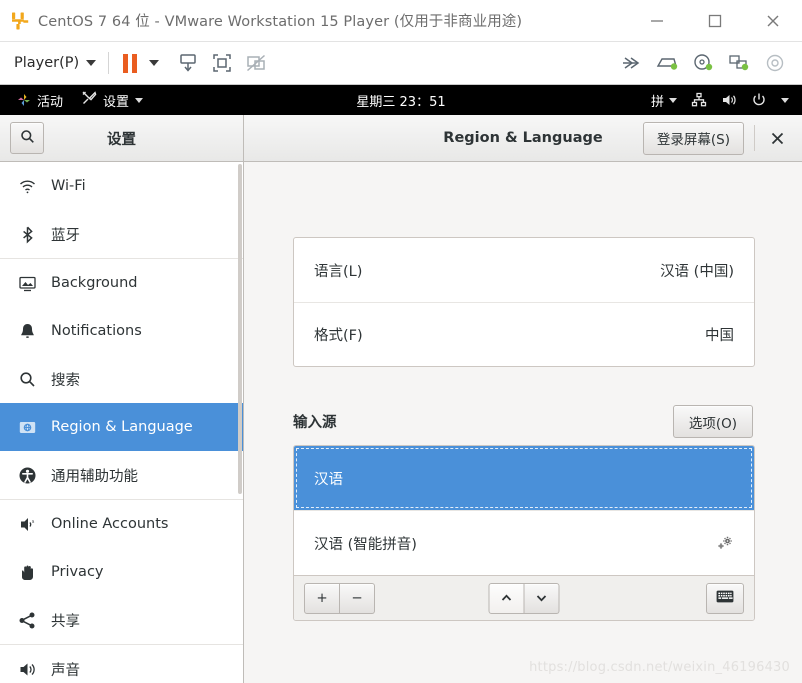  What do you see at coordinates (542, 598) in the screenshot?
I see `move-down-button` at bounding box center [542, 598].